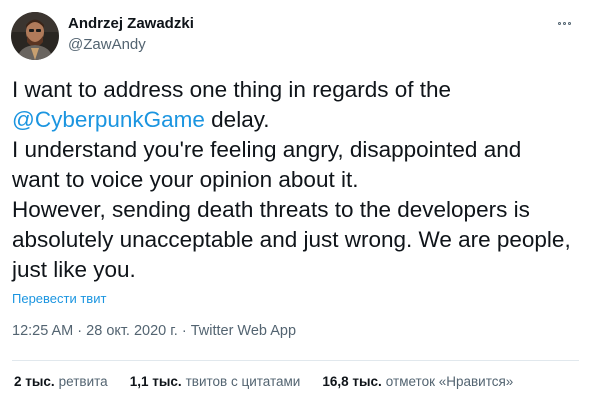 The image size is (591, 400). Describe the element at coordinates (295, 360) in the screenshot. I see `divider` at that location.